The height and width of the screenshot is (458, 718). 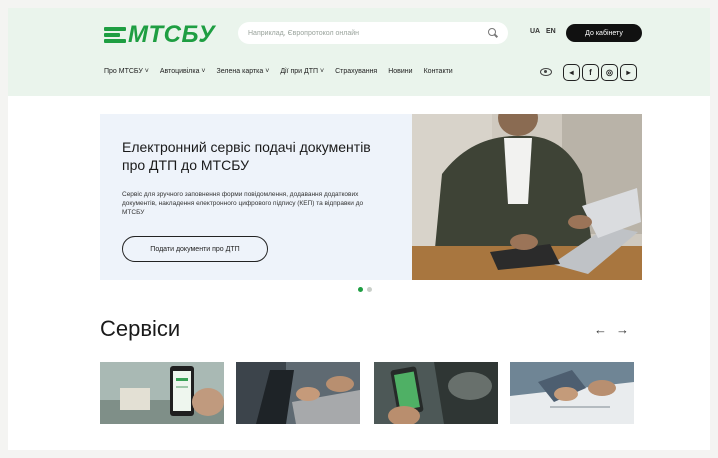 I want to click on nav-item-green-card: Зелена картка ˅, so click(x=243, y=71).